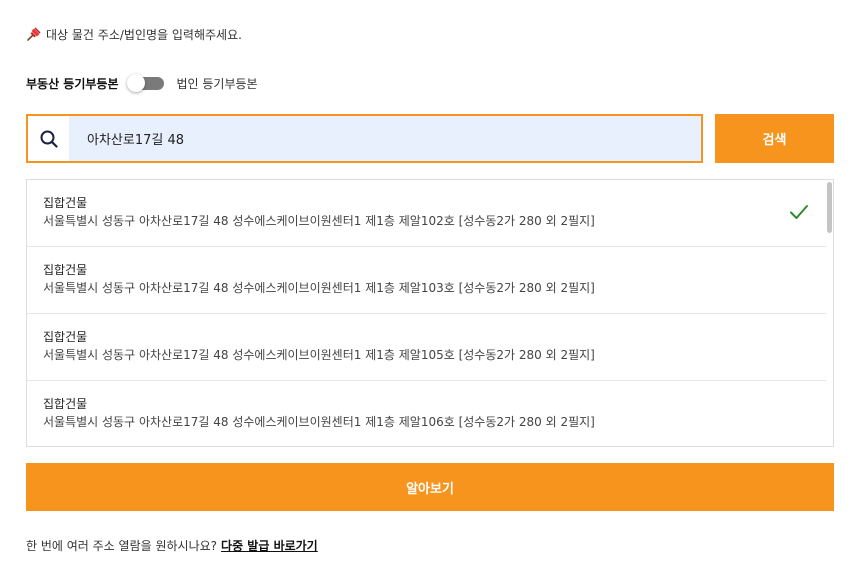 The image size is (857, 568). Describe the element at coordinates (430, 487) in the screenshot. I see `find-out-button: 알아보기` at that location.